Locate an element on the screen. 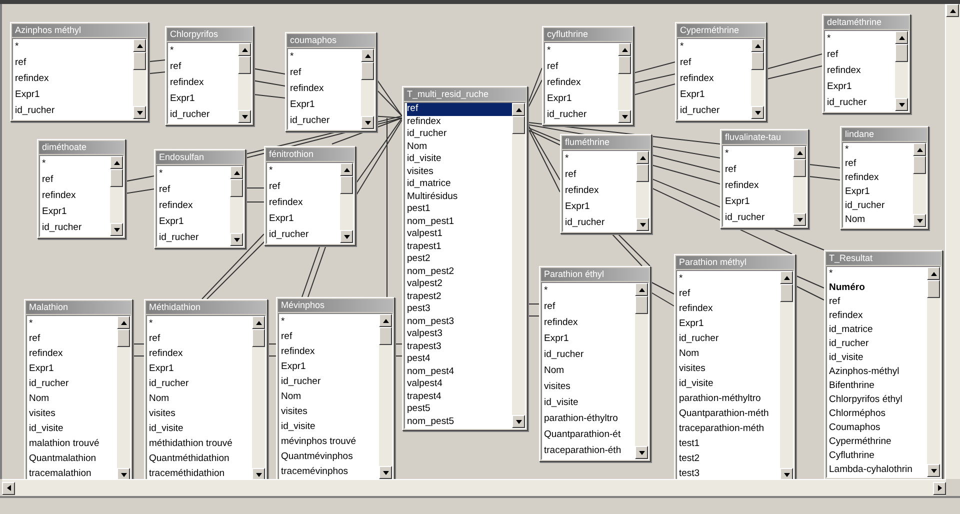 The image size is (960, 514). field-name: test1 is located at coordinates (729, 443).